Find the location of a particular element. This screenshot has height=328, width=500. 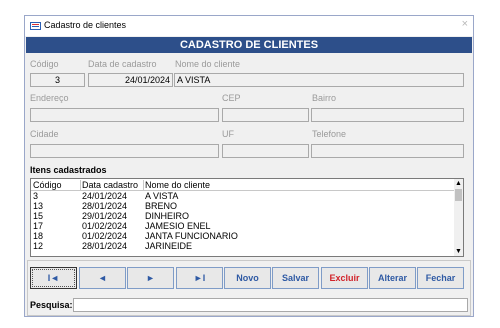

first-record-button: I◄ is located at coordinates (53, 278).